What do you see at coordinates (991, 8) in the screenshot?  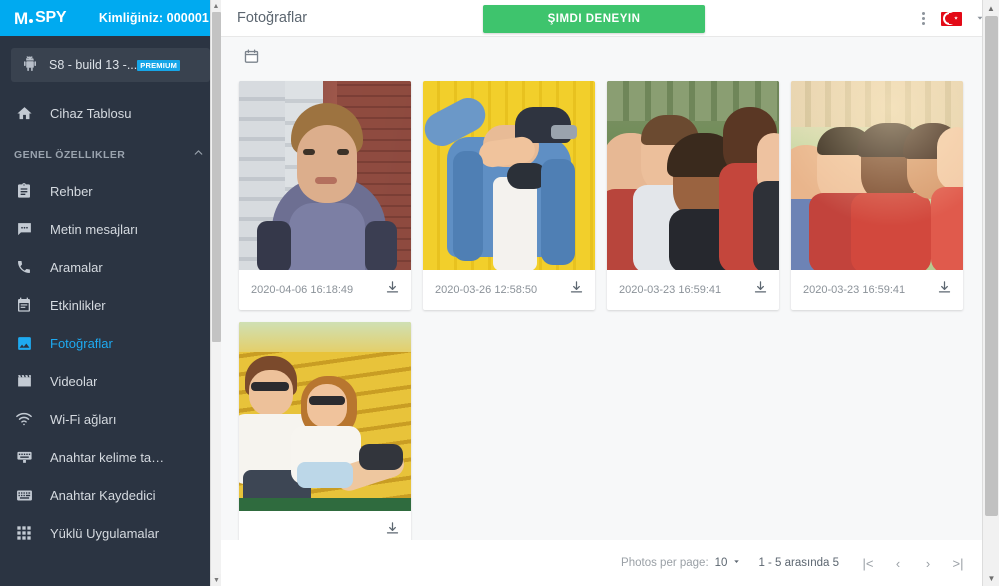 I see `window-scroll-up-icon: ▲` at bounding box center [991, 8].